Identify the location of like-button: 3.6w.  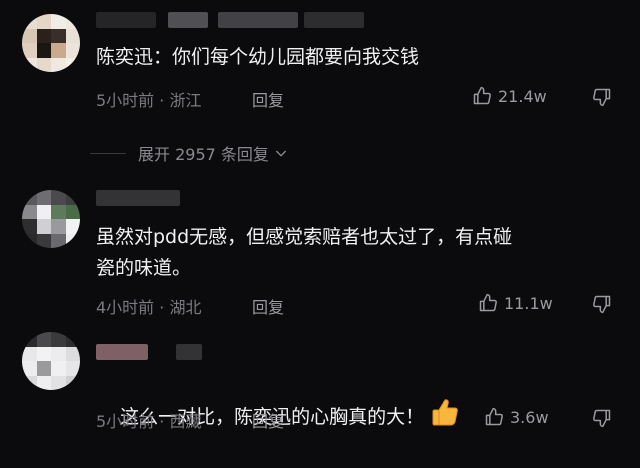
(516, 417).